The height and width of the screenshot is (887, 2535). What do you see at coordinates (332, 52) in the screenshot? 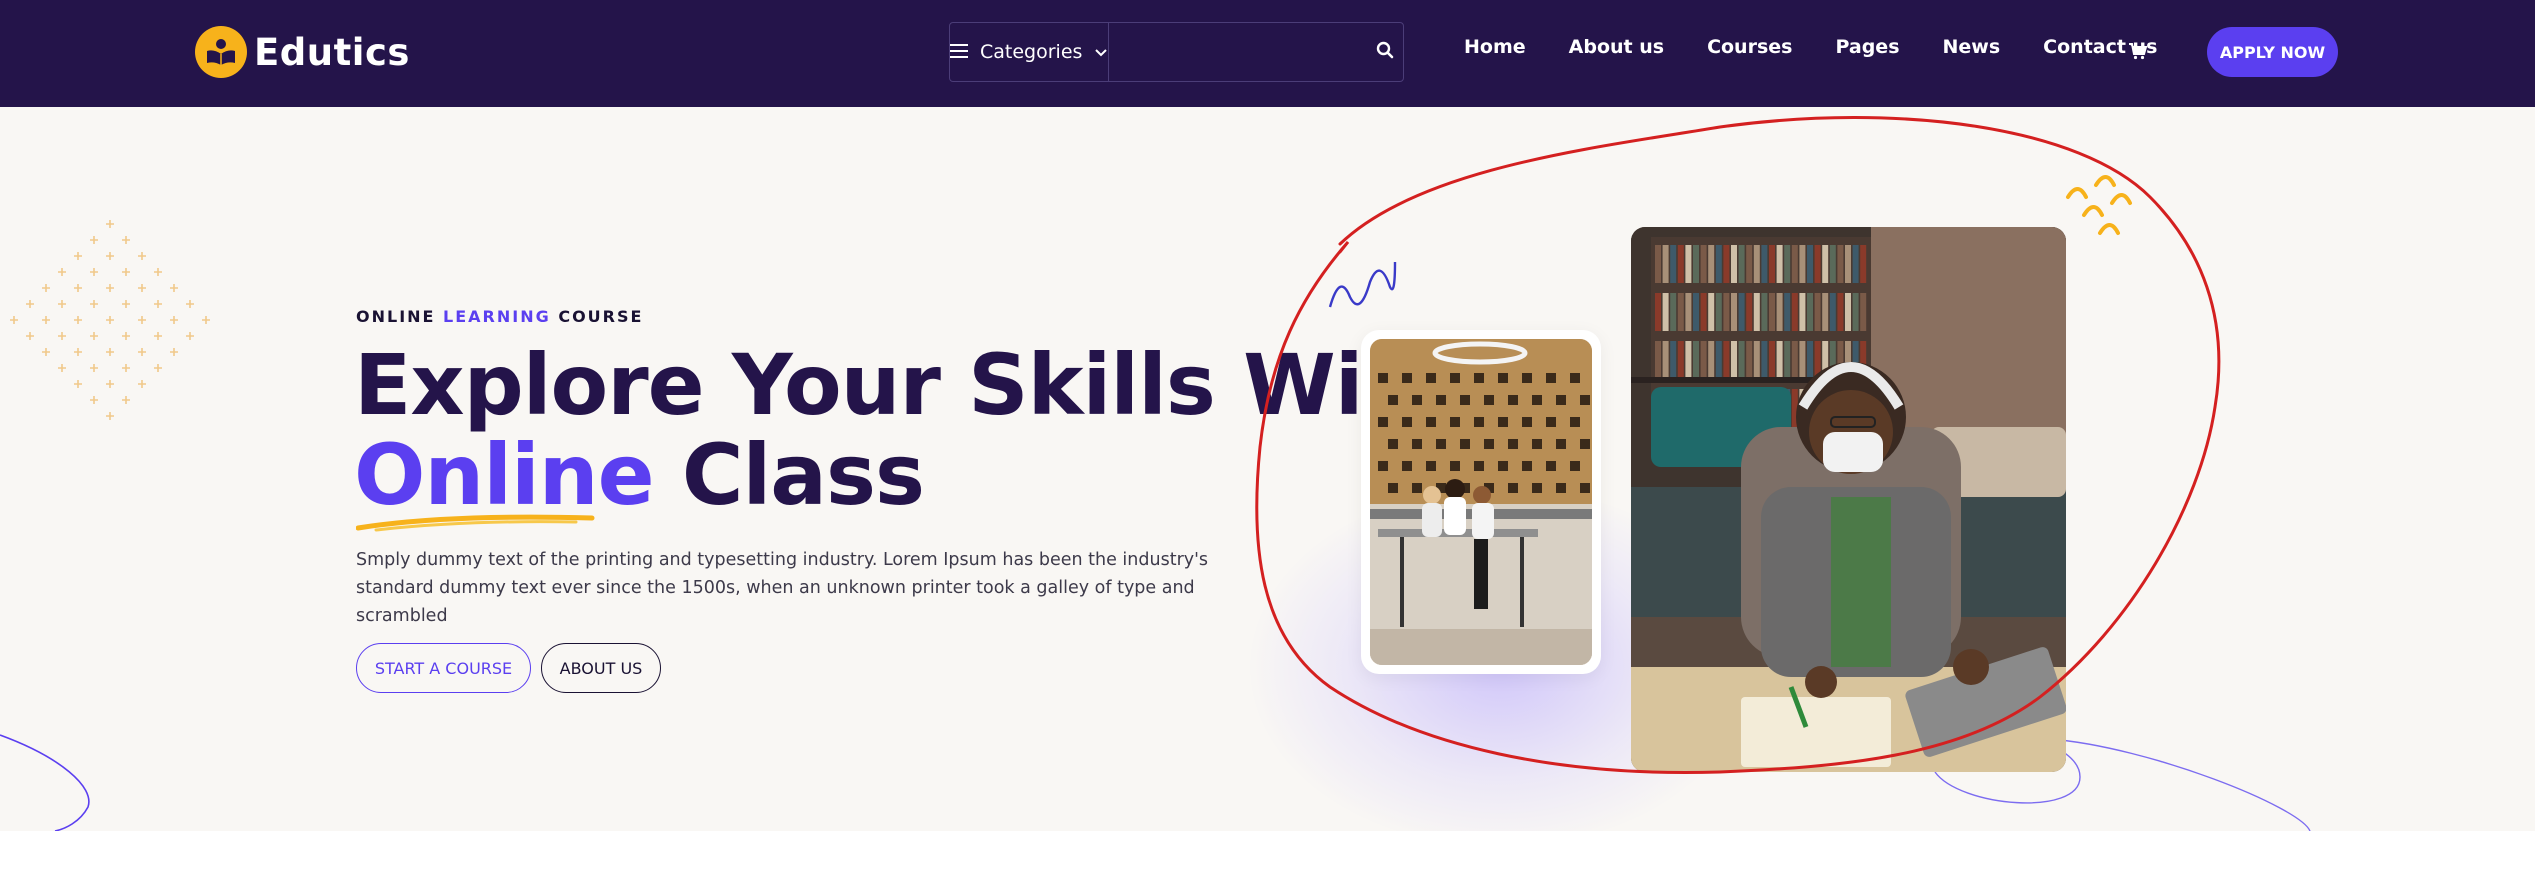
I see `brand-name: Edutics` at bounding box center [332, 52].